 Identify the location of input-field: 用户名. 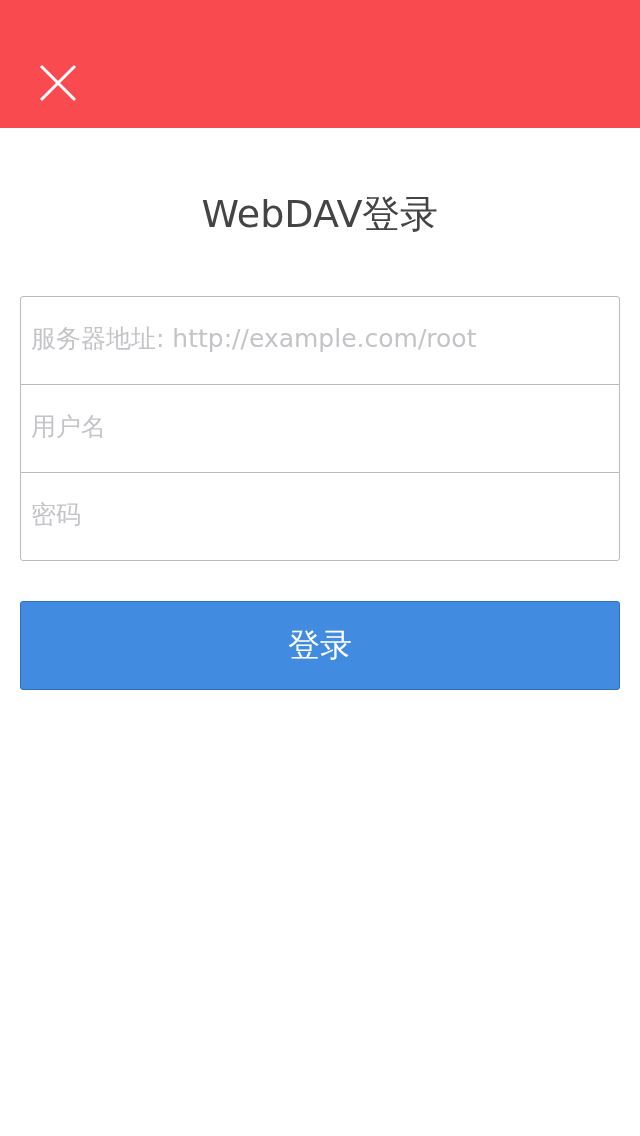
(320, 428).